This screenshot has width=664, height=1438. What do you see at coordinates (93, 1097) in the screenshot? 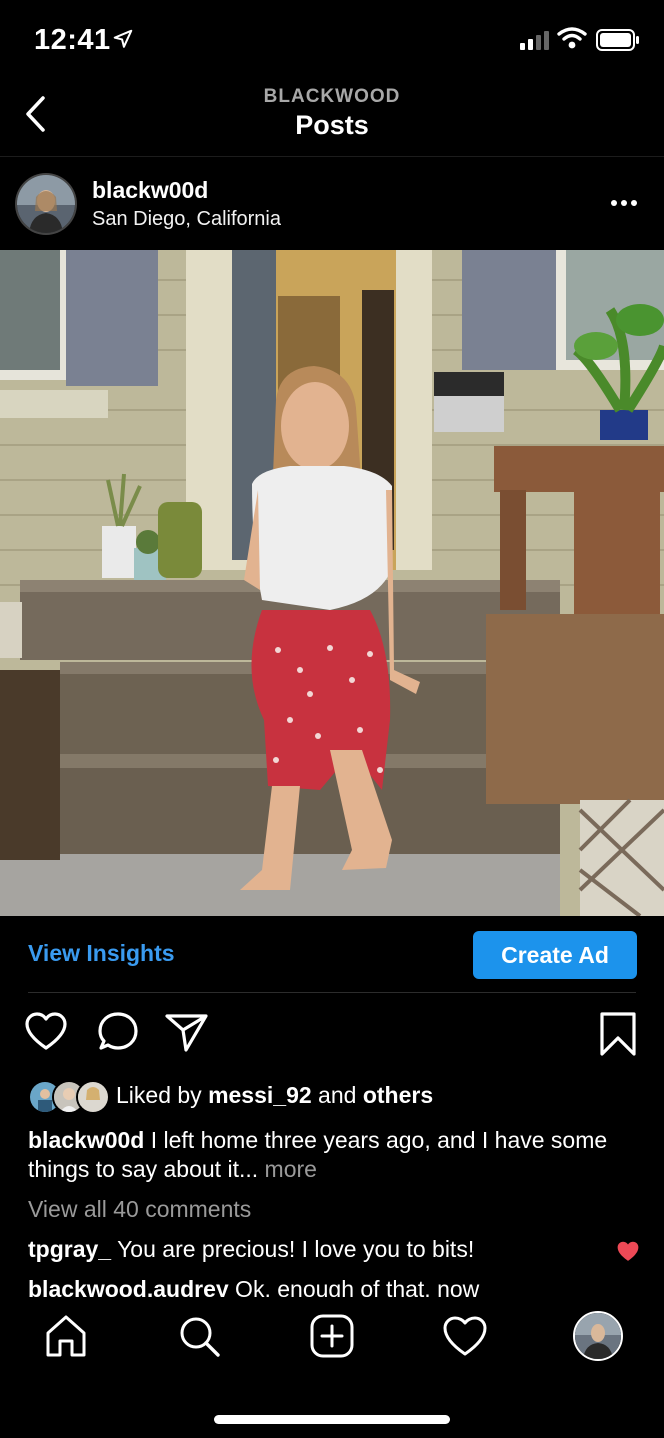
I see `liker-avatar` at bounding box center [93, 1097].